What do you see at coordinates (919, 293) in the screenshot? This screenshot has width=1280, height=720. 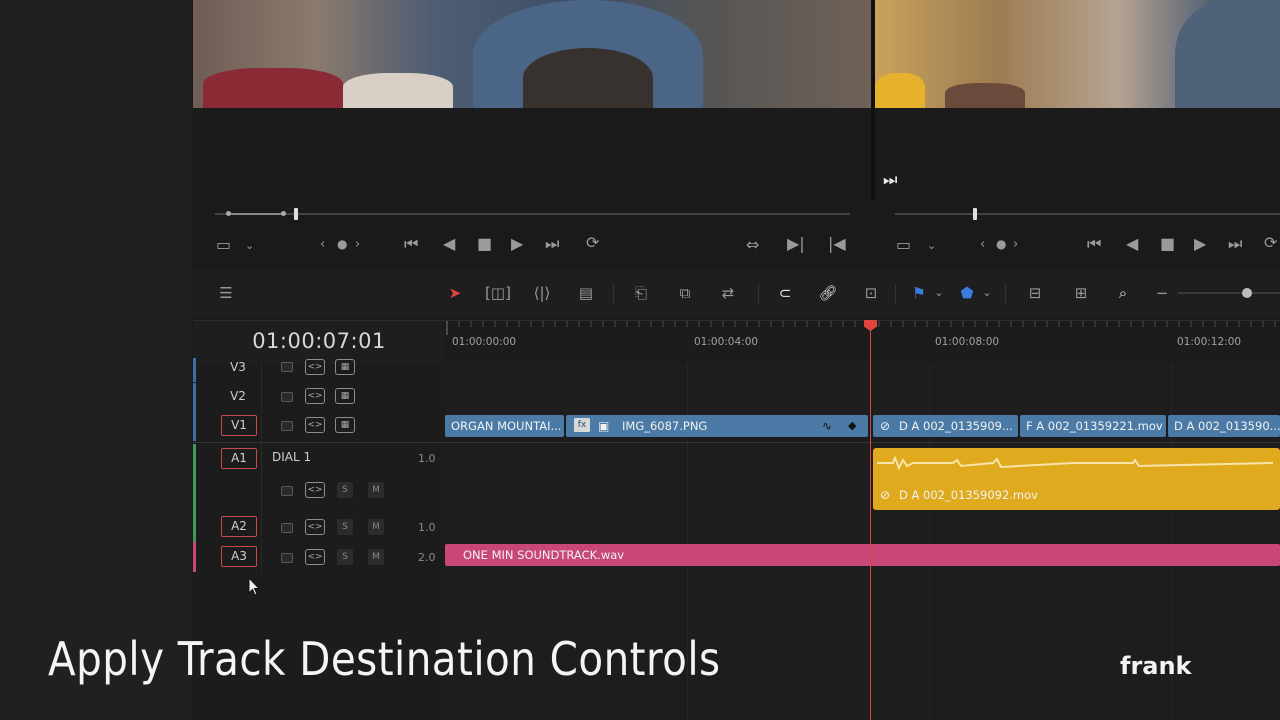 I see `flag-icon: ⚑` at bounding box center [919, 293].